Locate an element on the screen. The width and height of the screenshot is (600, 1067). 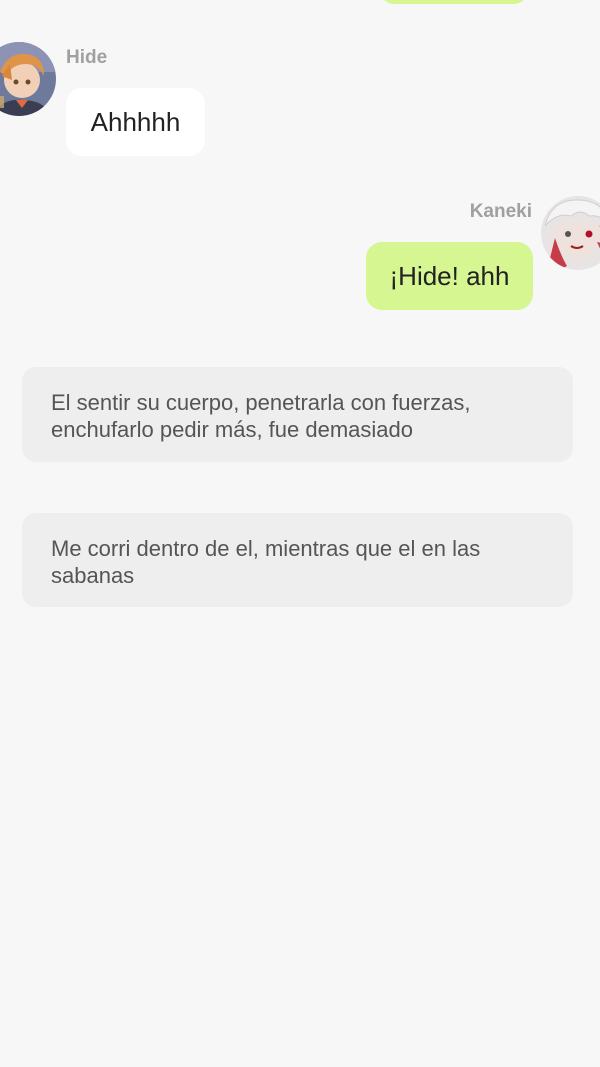
sender-name-hide: Hide is located at coordinates (87, 57).